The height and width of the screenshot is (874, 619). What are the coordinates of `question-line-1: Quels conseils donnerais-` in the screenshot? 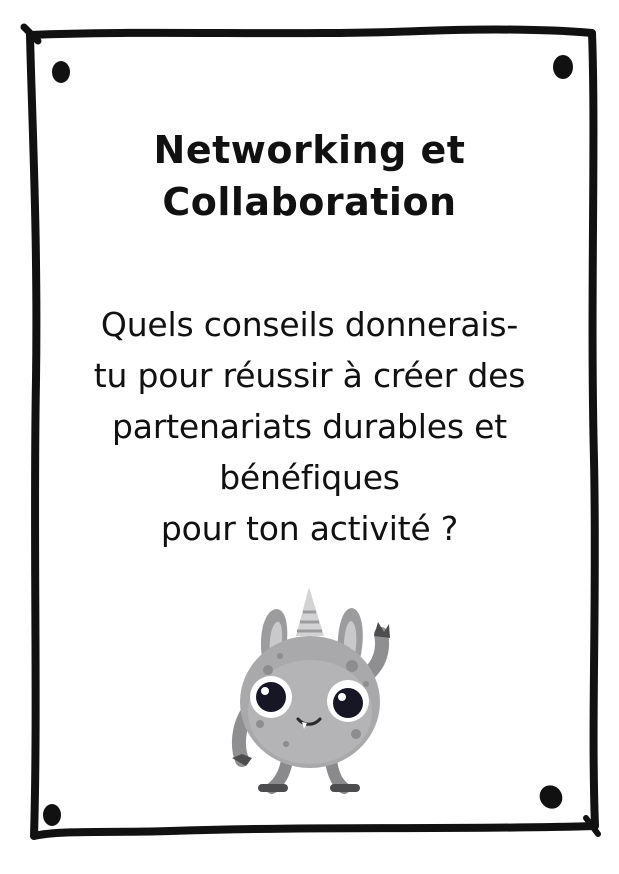 It's located at (309, 324).